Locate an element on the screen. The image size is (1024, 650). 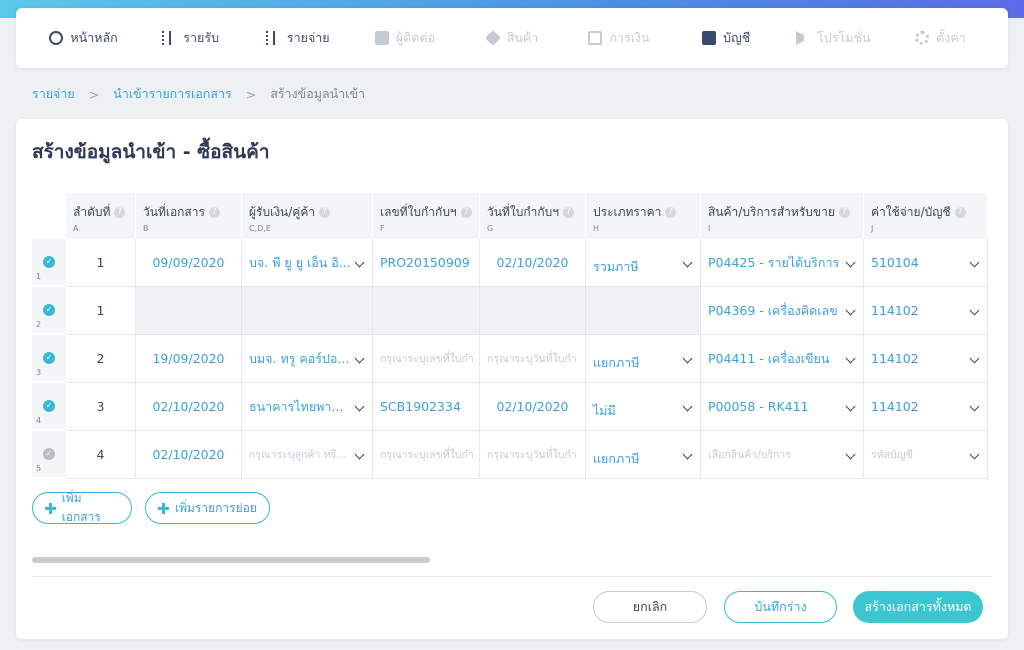
seq-cell: 2 is located at coordinates (101, 359).